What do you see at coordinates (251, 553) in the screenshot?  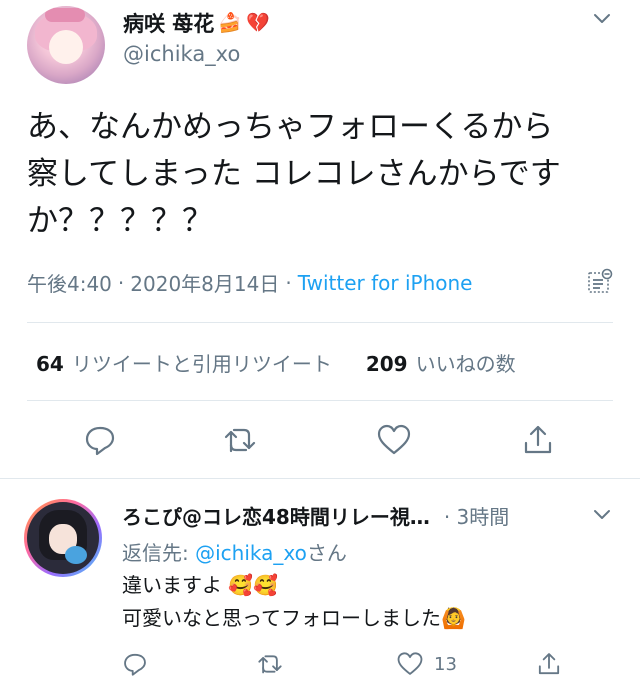 I see `reply-to-mention: @ichika_xo` at bounding box center [251, 553].